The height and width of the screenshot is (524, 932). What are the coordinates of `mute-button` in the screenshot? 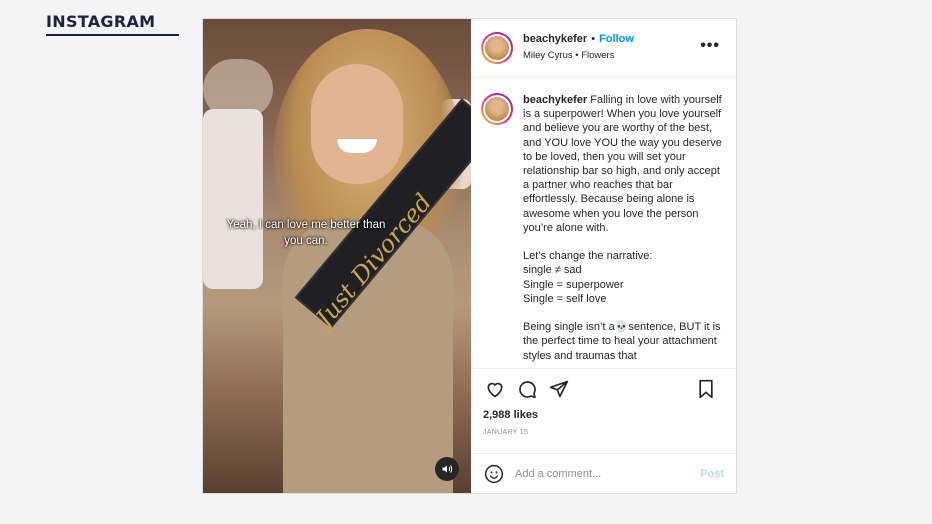 It's located at (447, 469).